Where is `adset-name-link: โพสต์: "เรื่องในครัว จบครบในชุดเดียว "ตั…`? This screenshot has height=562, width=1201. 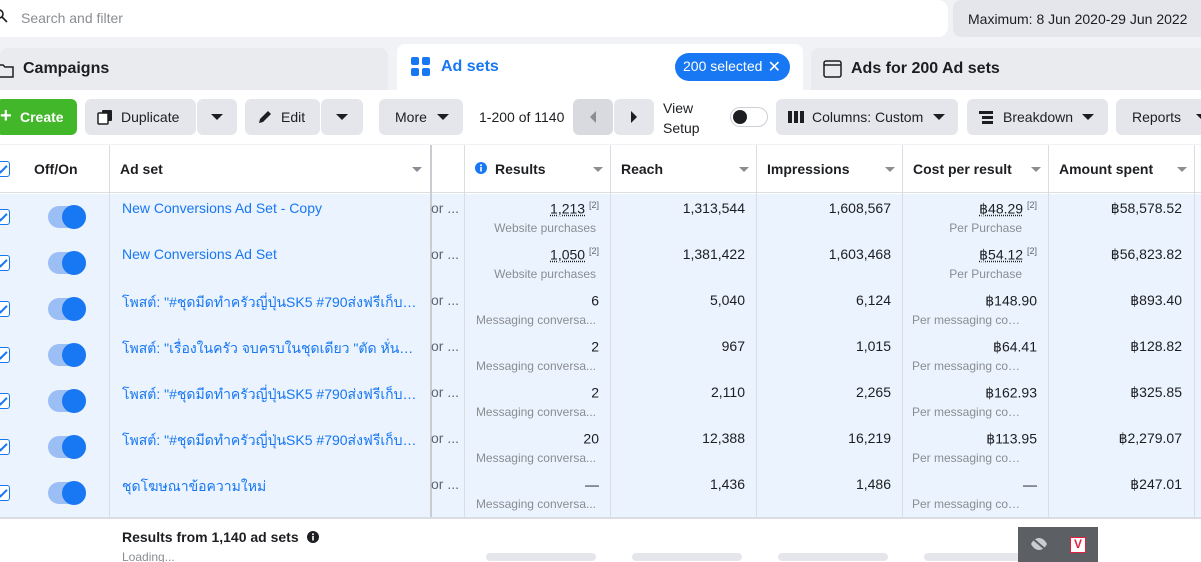 adset-name-link: โพสต์: "เรื่องในครัว จบครบในชุดเดียว "ตั… is located at coordinates (269, 349).